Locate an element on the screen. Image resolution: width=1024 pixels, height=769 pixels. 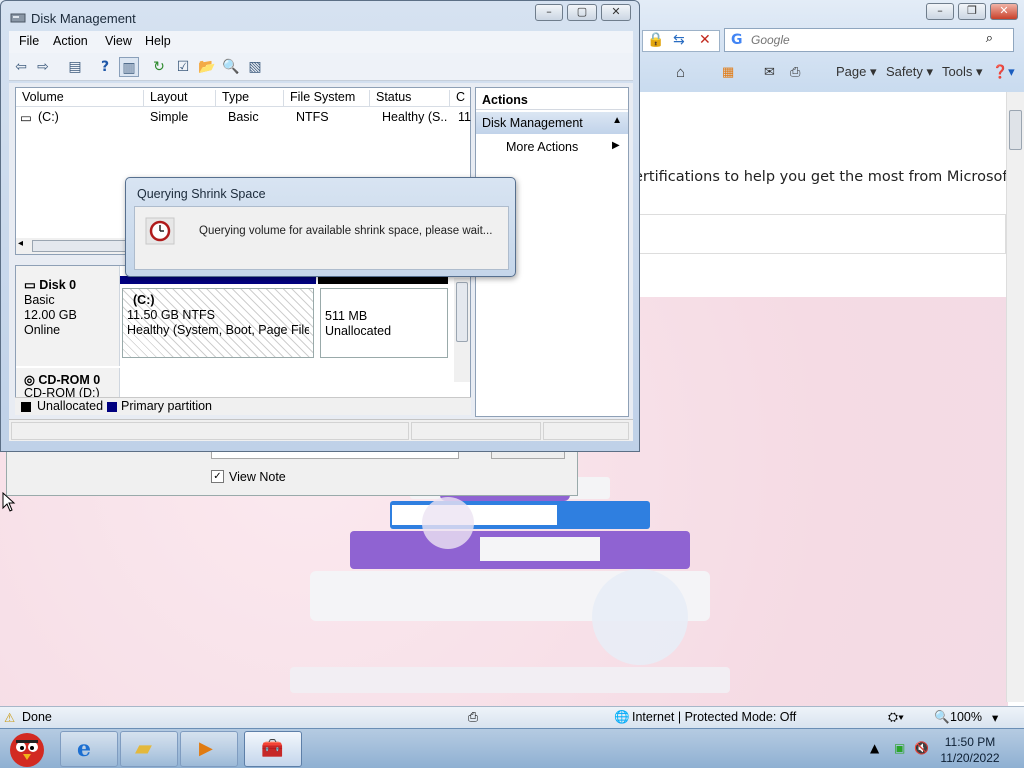
column-layout: Layout is located at coordinates (180, 98).